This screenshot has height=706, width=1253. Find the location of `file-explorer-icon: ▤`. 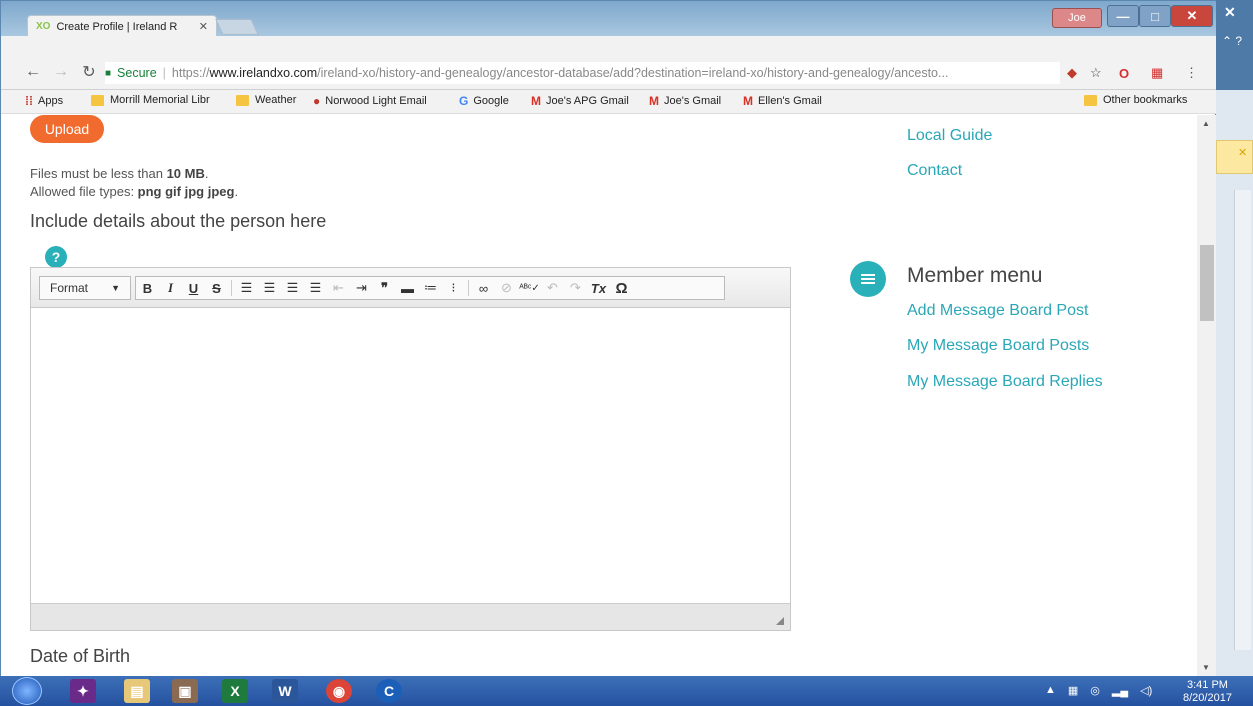

file-explorer-icon: ▤ is located at coordinates (137, 691).